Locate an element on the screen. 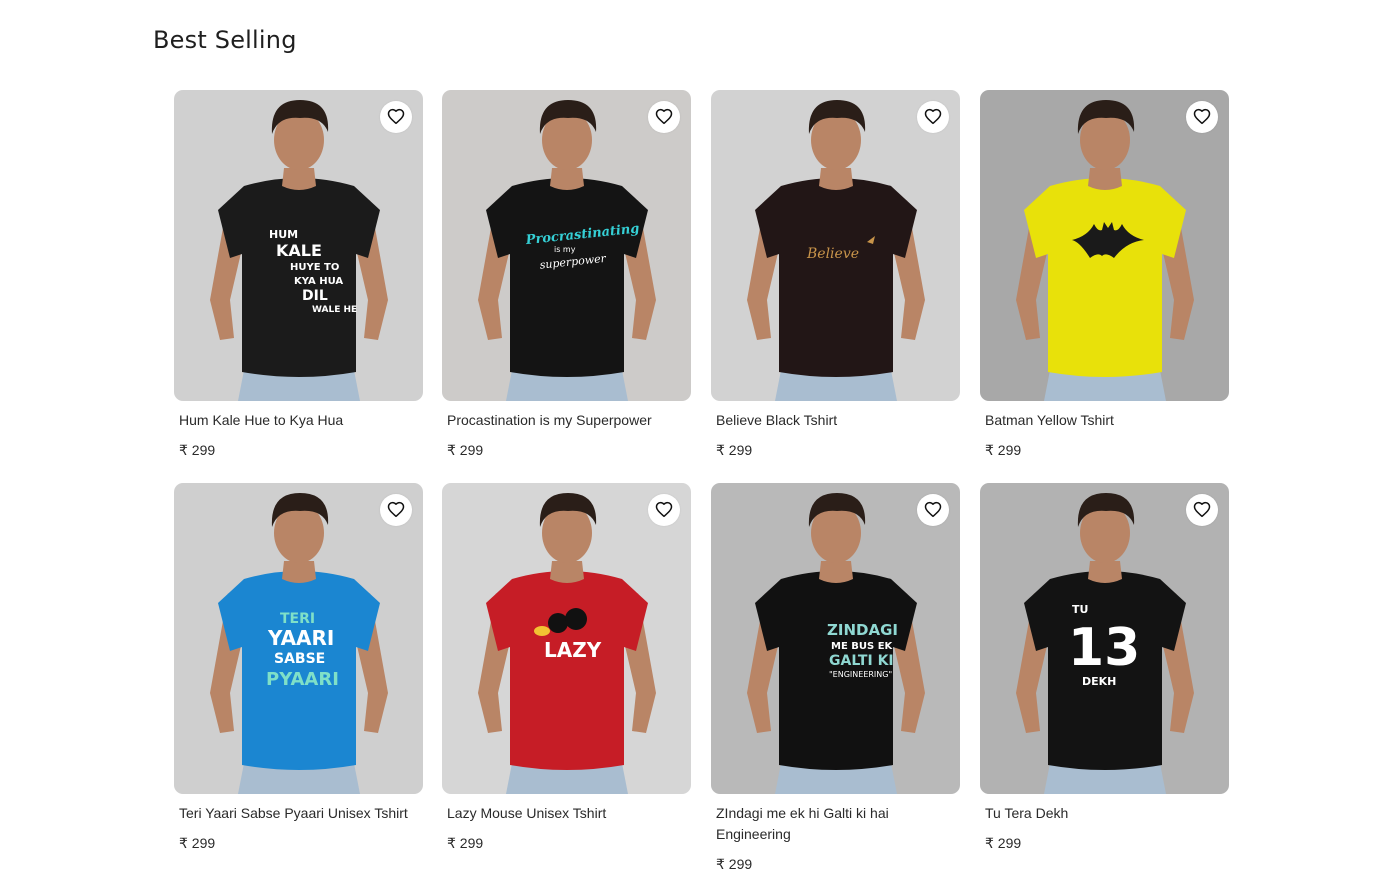 This screenshot has width=1393, height=887. svg-text: GALTI KI is located at coordinates (861, 661).